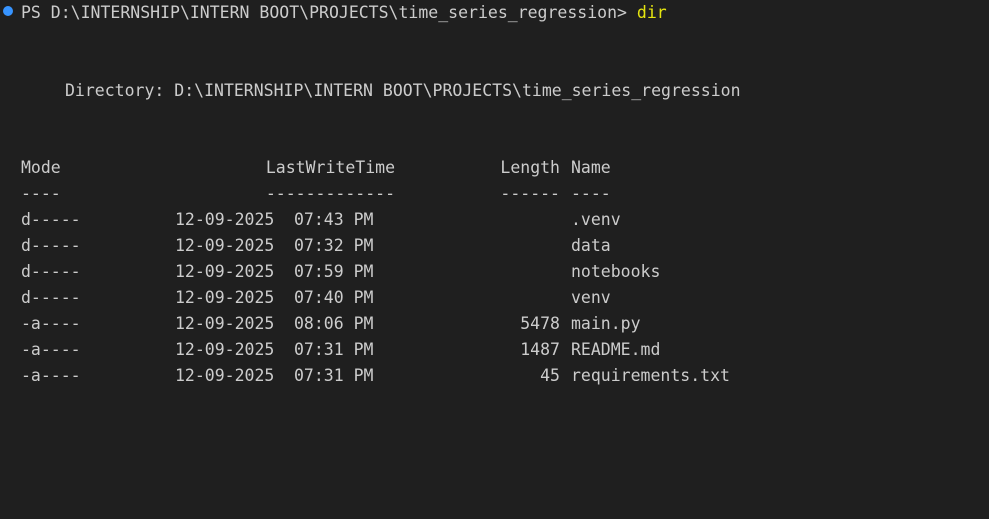  I want to click on row-name: main.py, so click(606, 323).